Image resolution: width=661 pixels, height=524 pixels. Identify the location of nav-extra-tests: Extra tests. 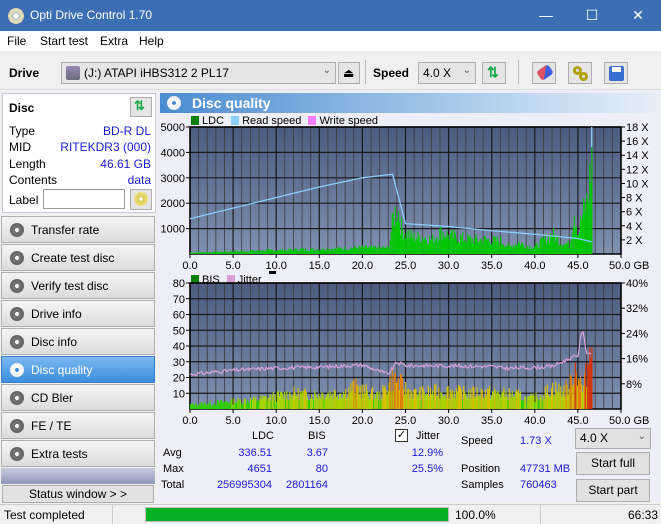
(78, 453).